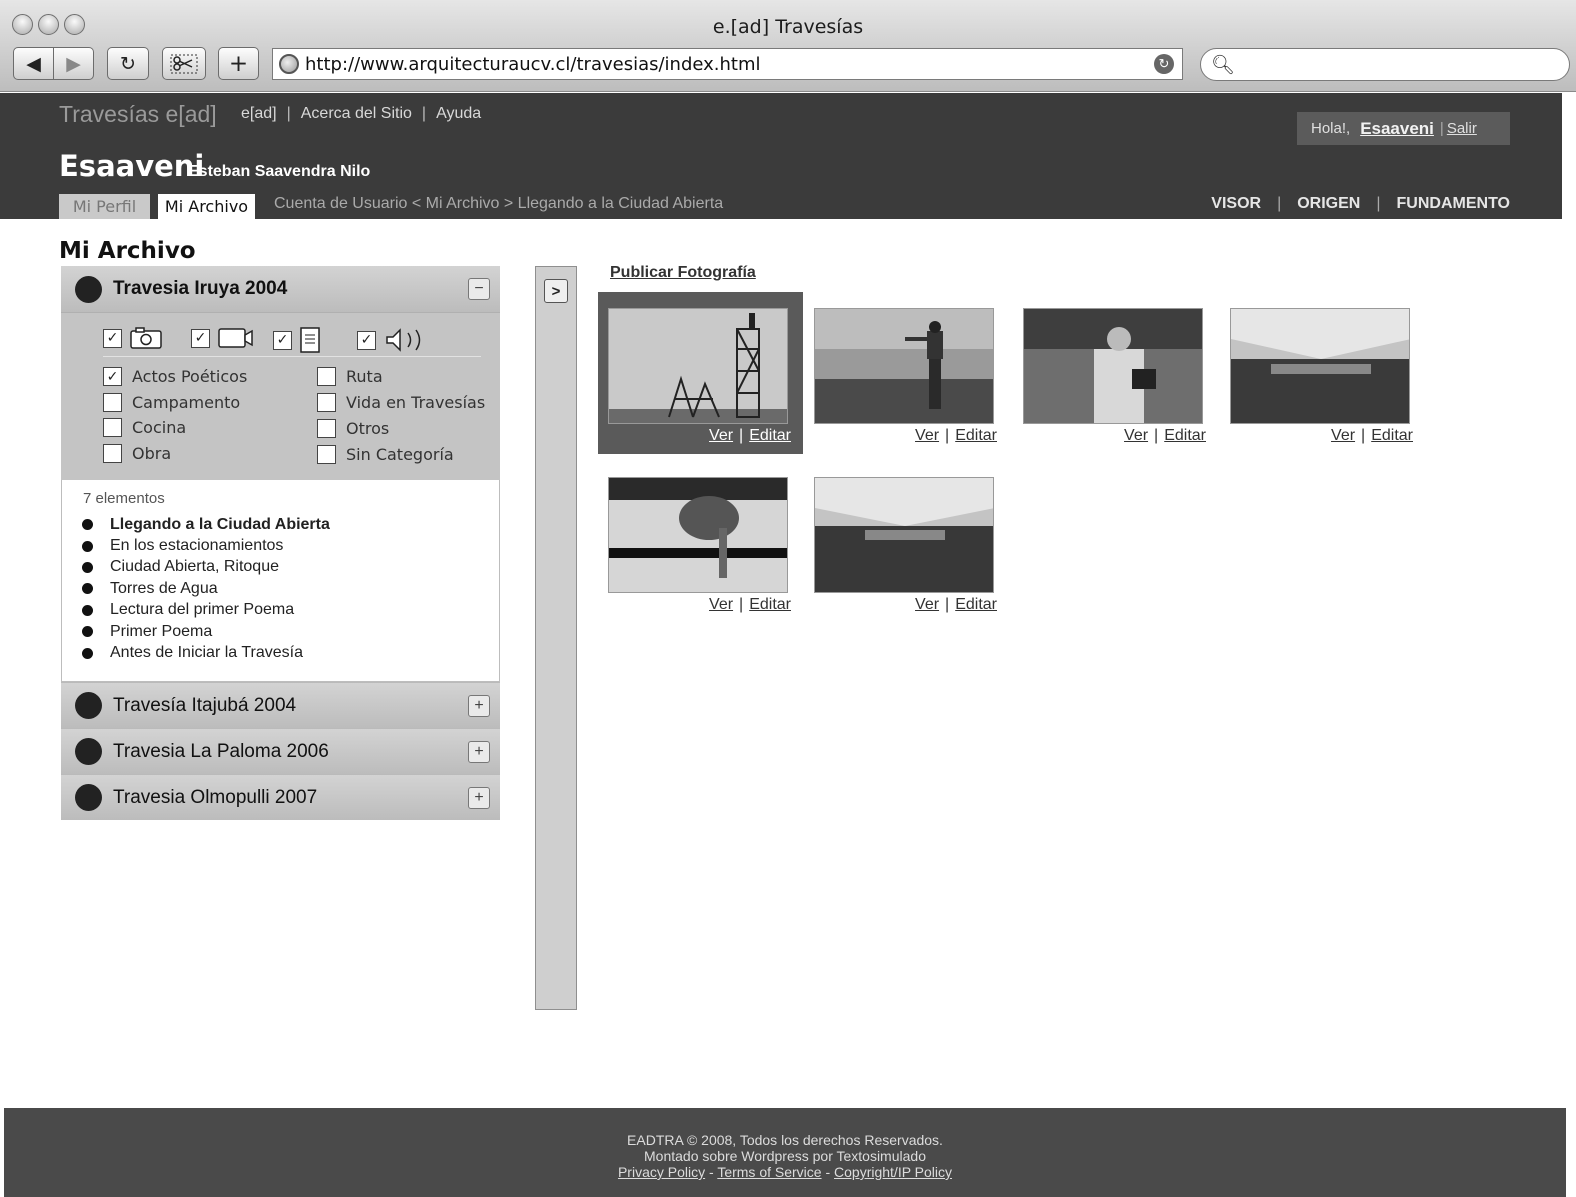 The height and width of the screenshot is (1197, 1576). I want to click on category-otros: Otros, so click(353, 428).